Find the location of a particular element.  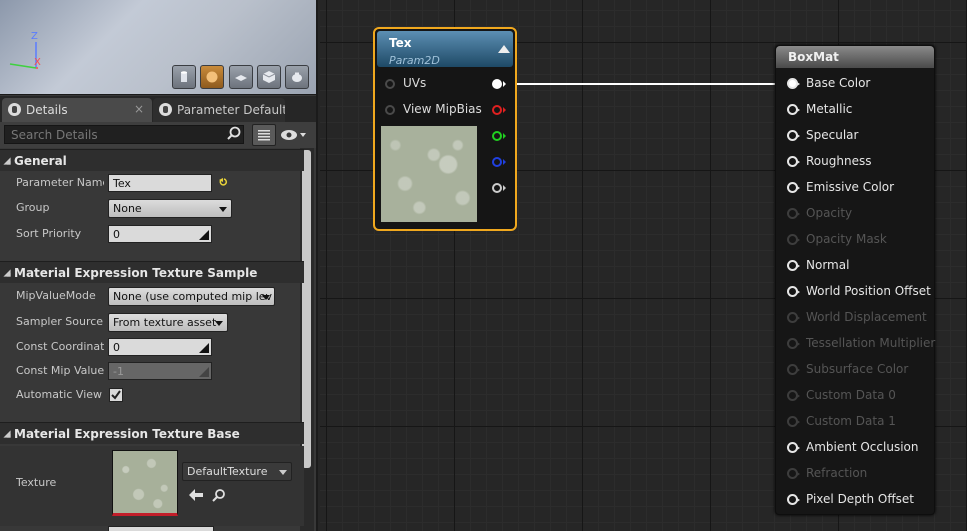

property-sort-priority: Sort Priority 0 is located at coordinates (152, 234).